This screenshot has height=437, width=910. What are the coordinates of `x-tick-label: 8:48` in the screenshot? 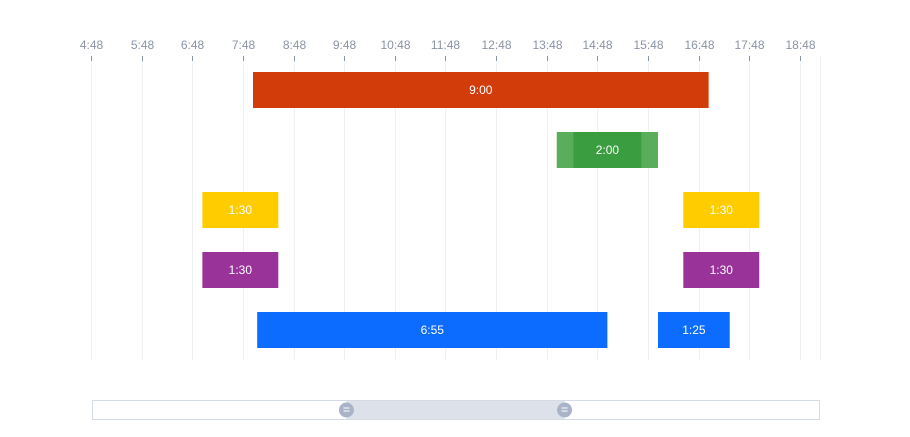 It's located at (295, 45).